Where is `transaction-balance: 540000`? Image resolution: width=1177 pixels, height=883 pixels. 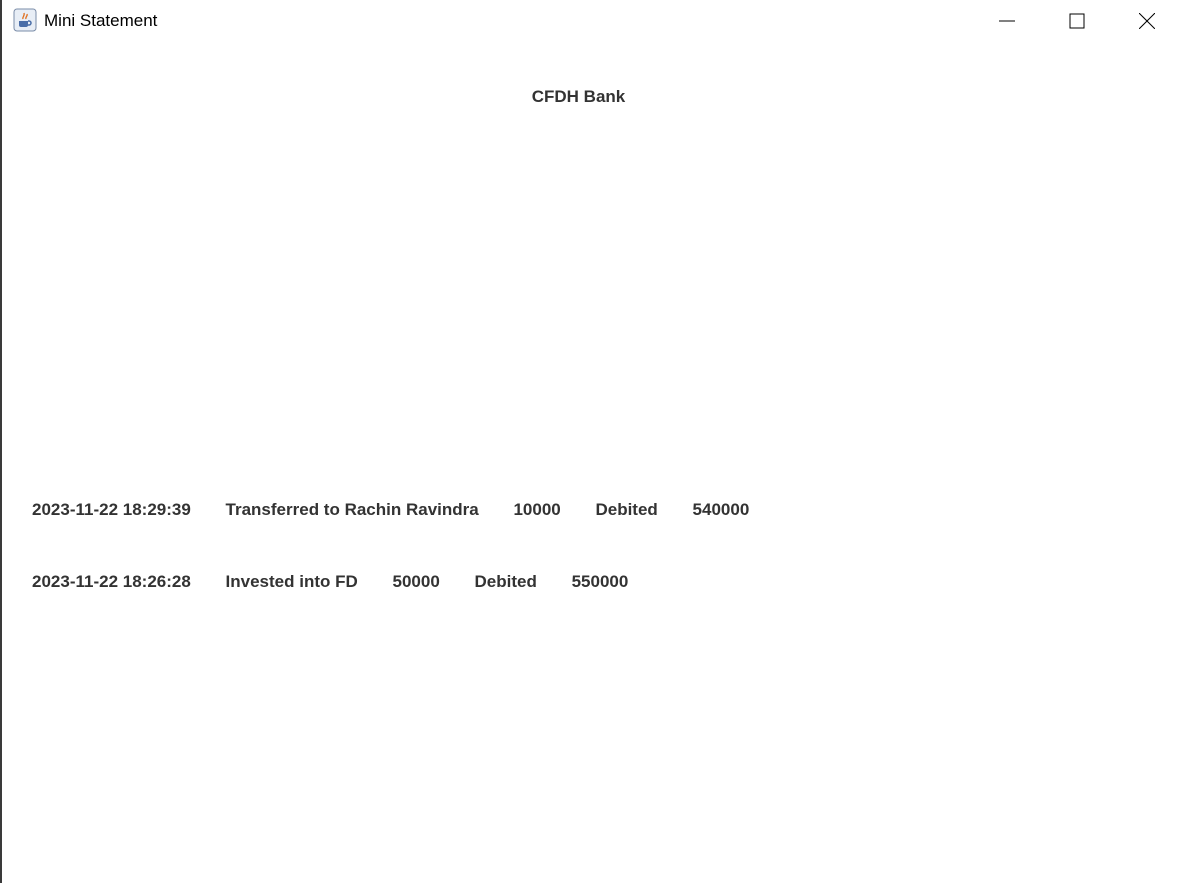 transaction-balance: 540000 is located at coordinates (721, 509).